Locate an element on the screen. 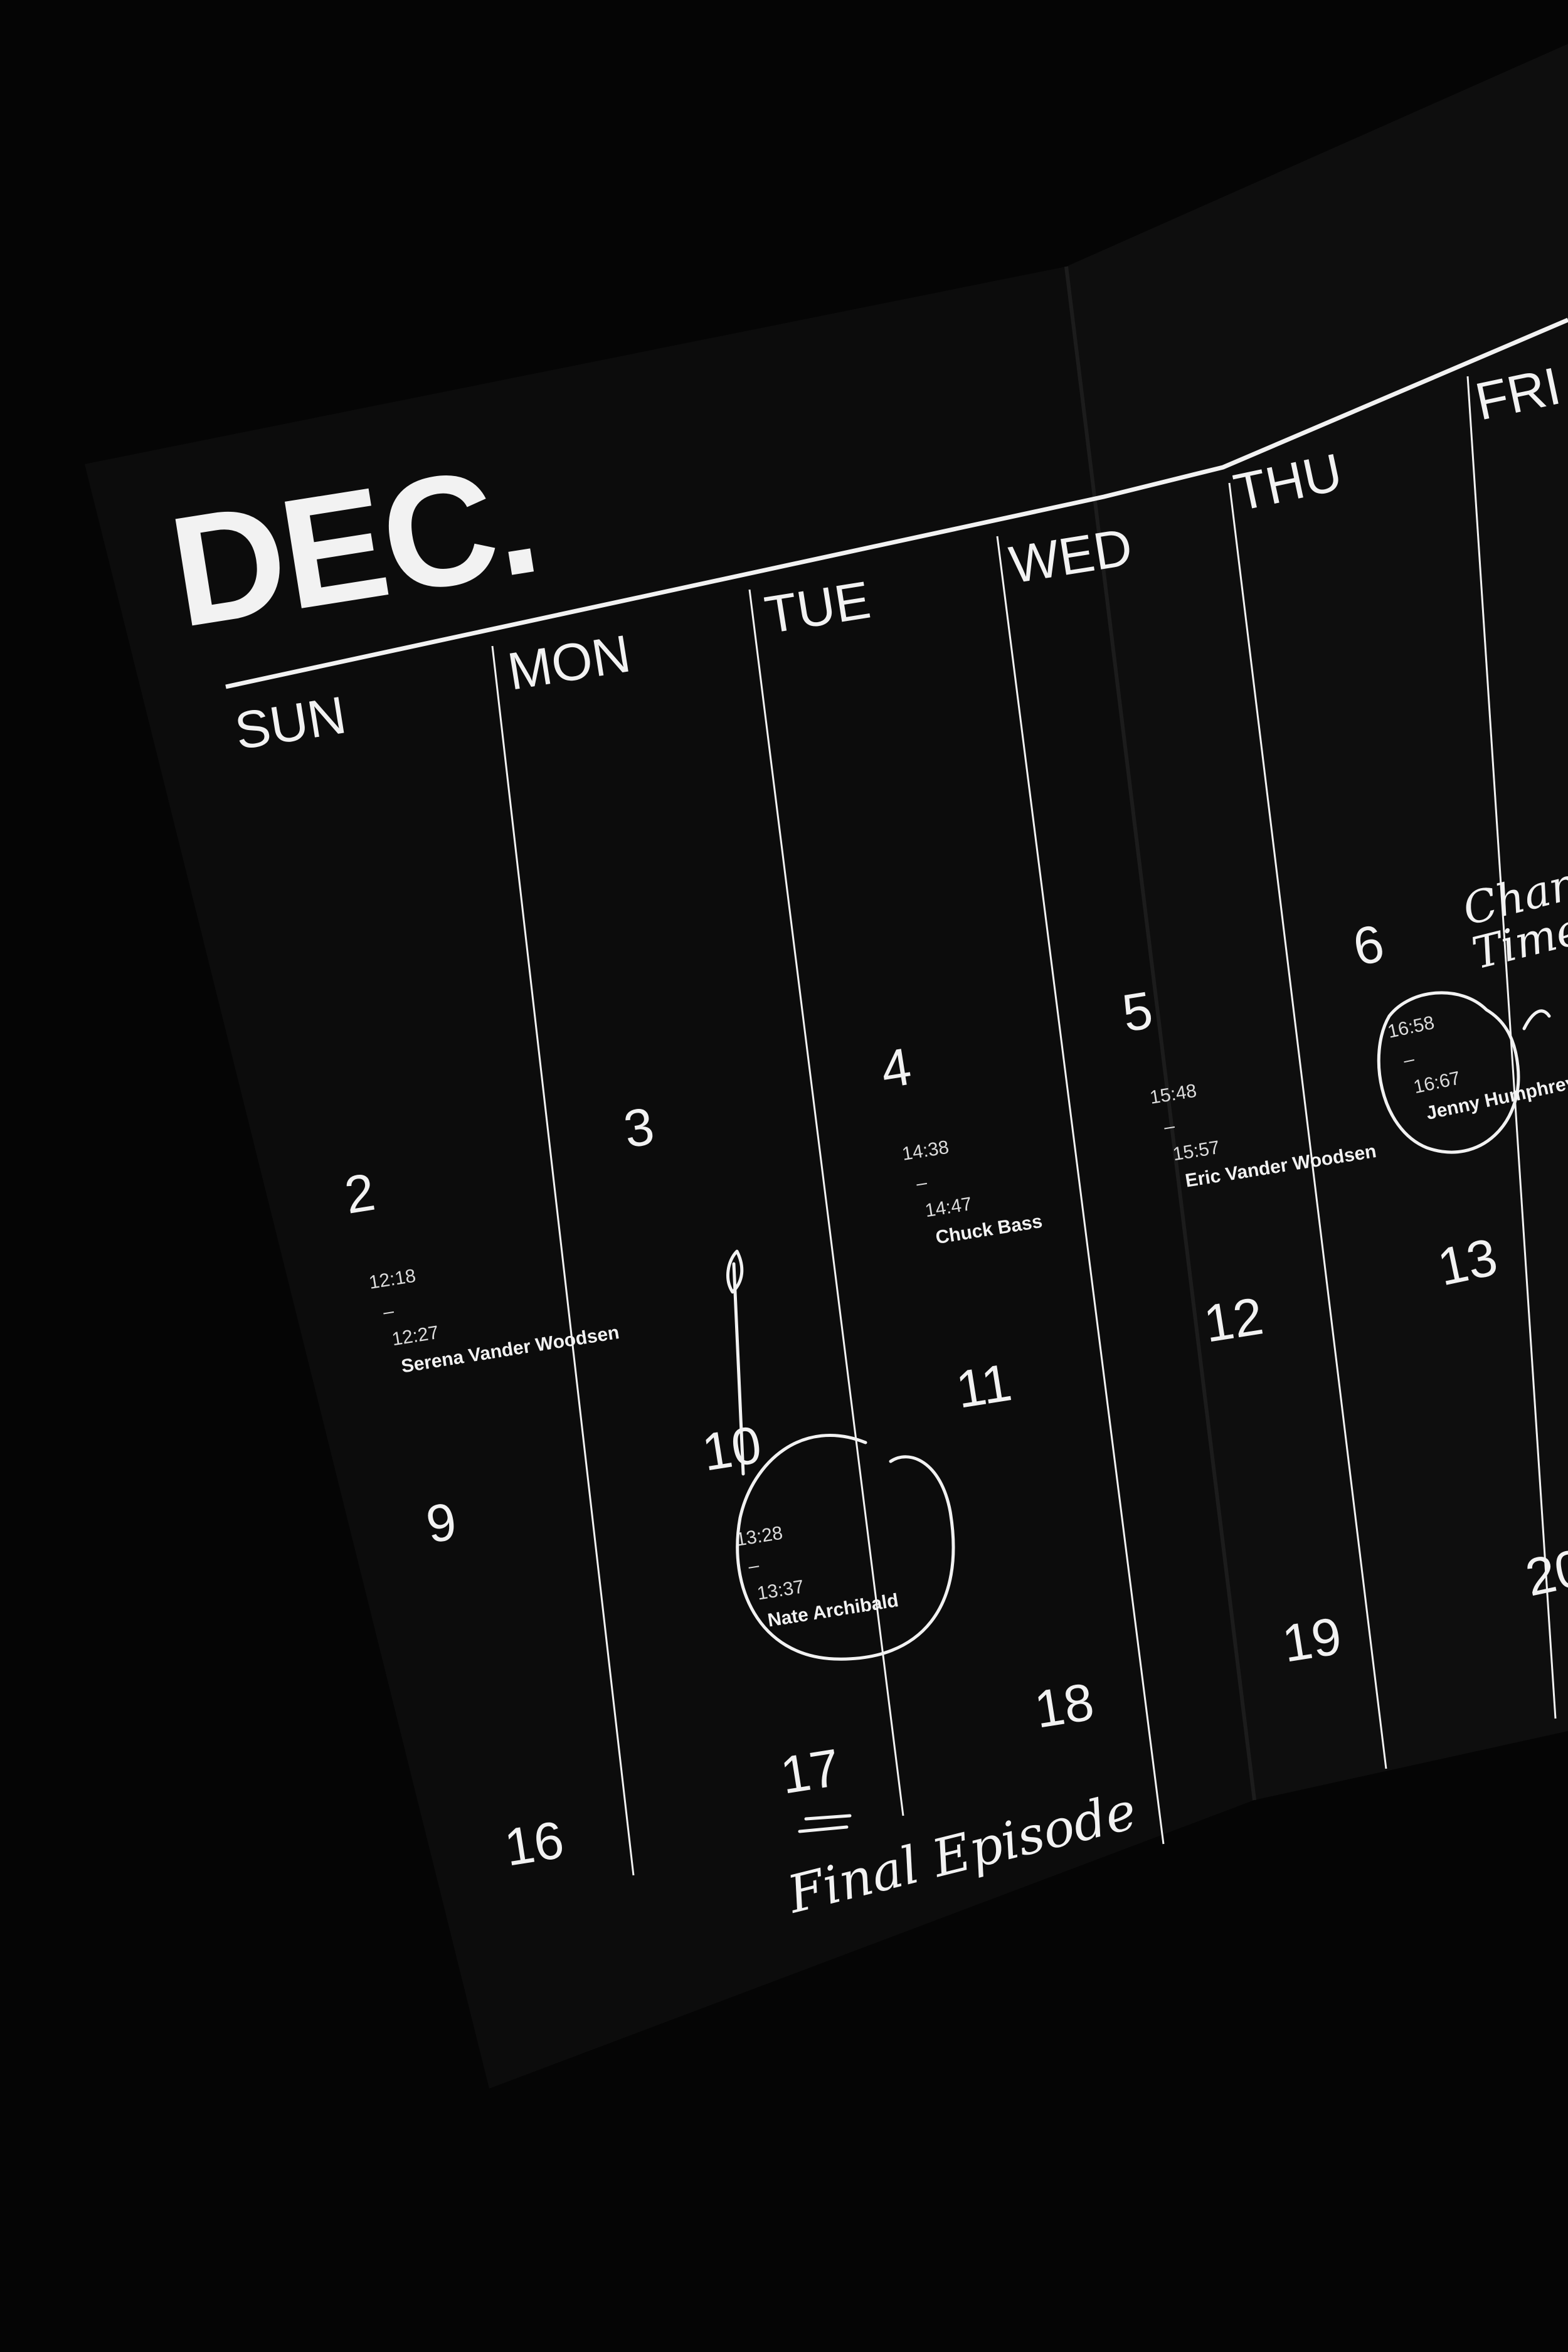  date-10: 10 is located at coordinates (731, 1447).